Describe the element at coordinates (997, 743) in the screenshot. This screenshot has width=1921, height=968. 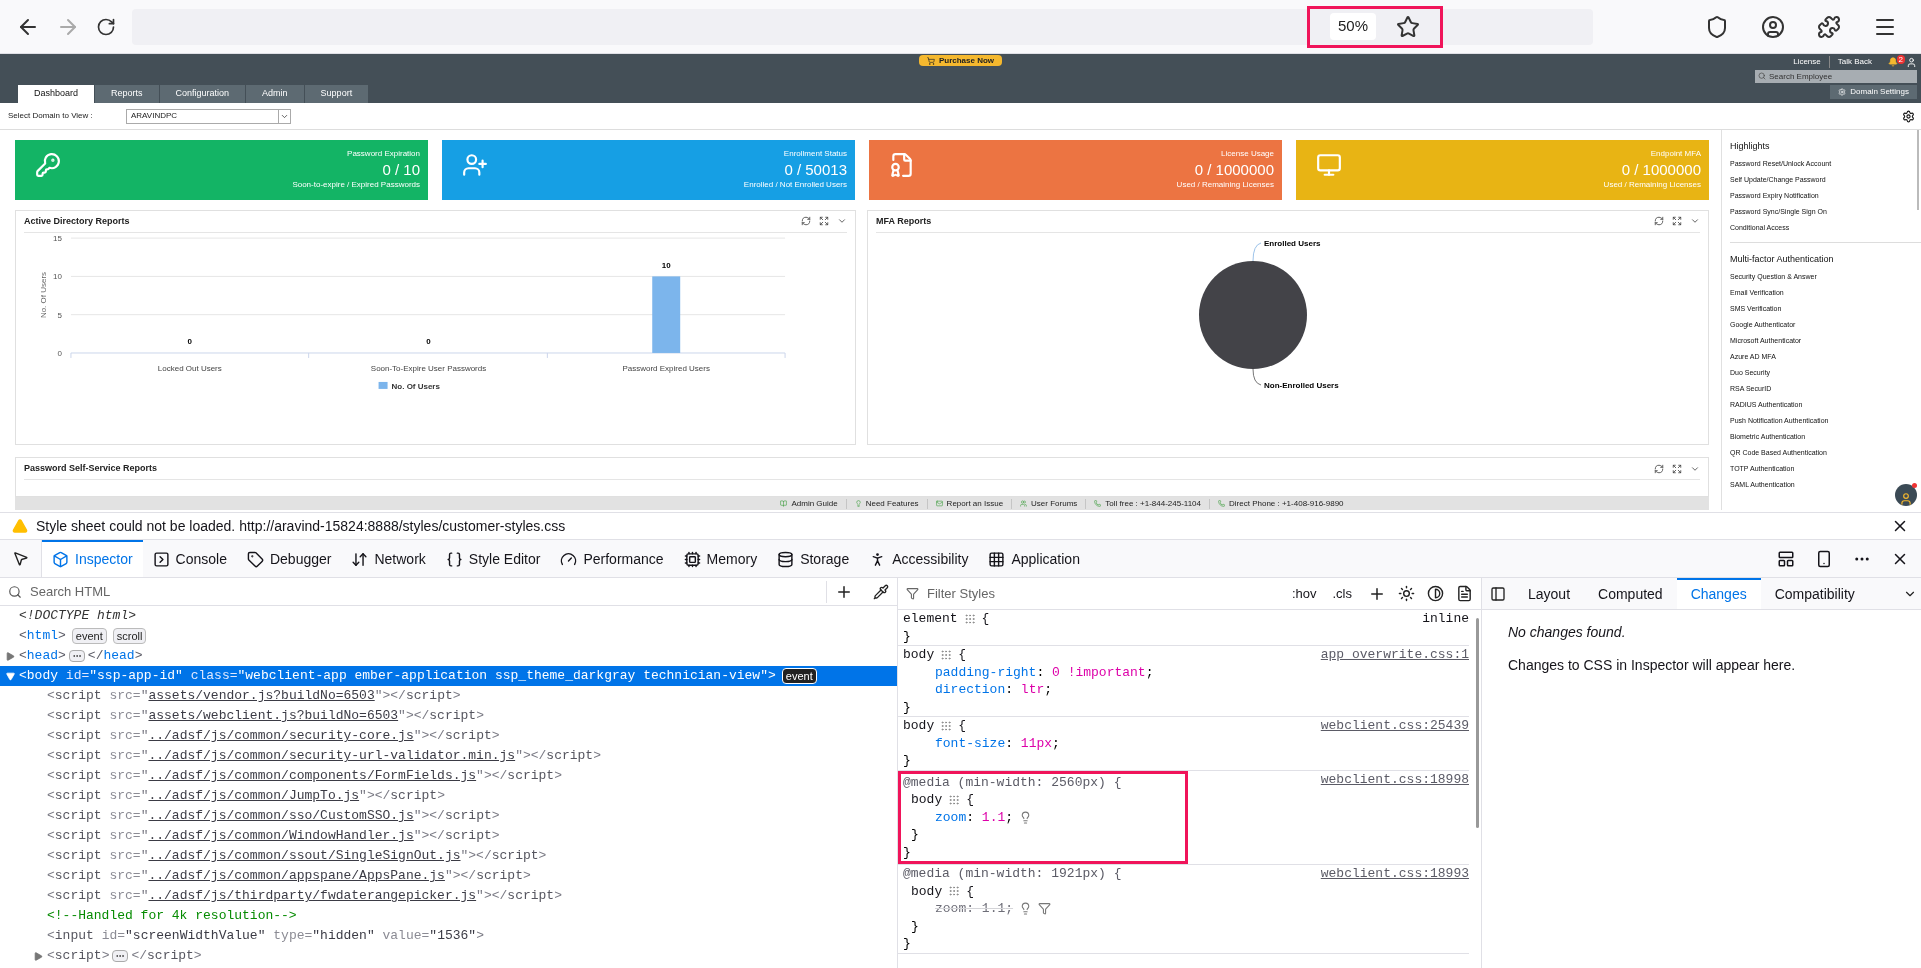
I see `css-declaration: font-size: 11px;` at that location.